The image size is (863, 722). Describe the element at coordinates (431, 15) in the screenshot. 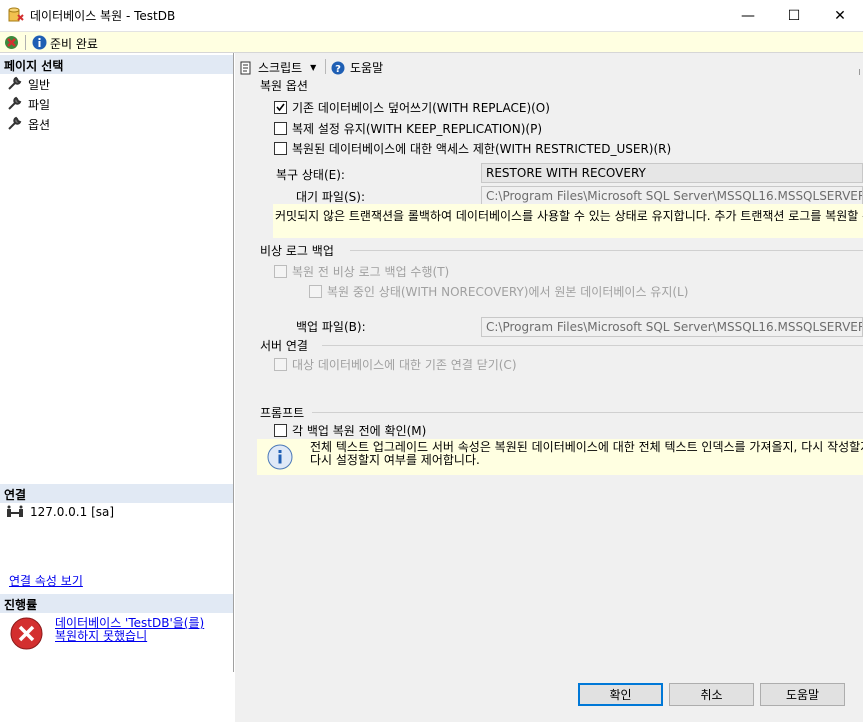

I see `title-bar: 데이터베이스 복원 - TestDB — ☐ ✕` at that location.